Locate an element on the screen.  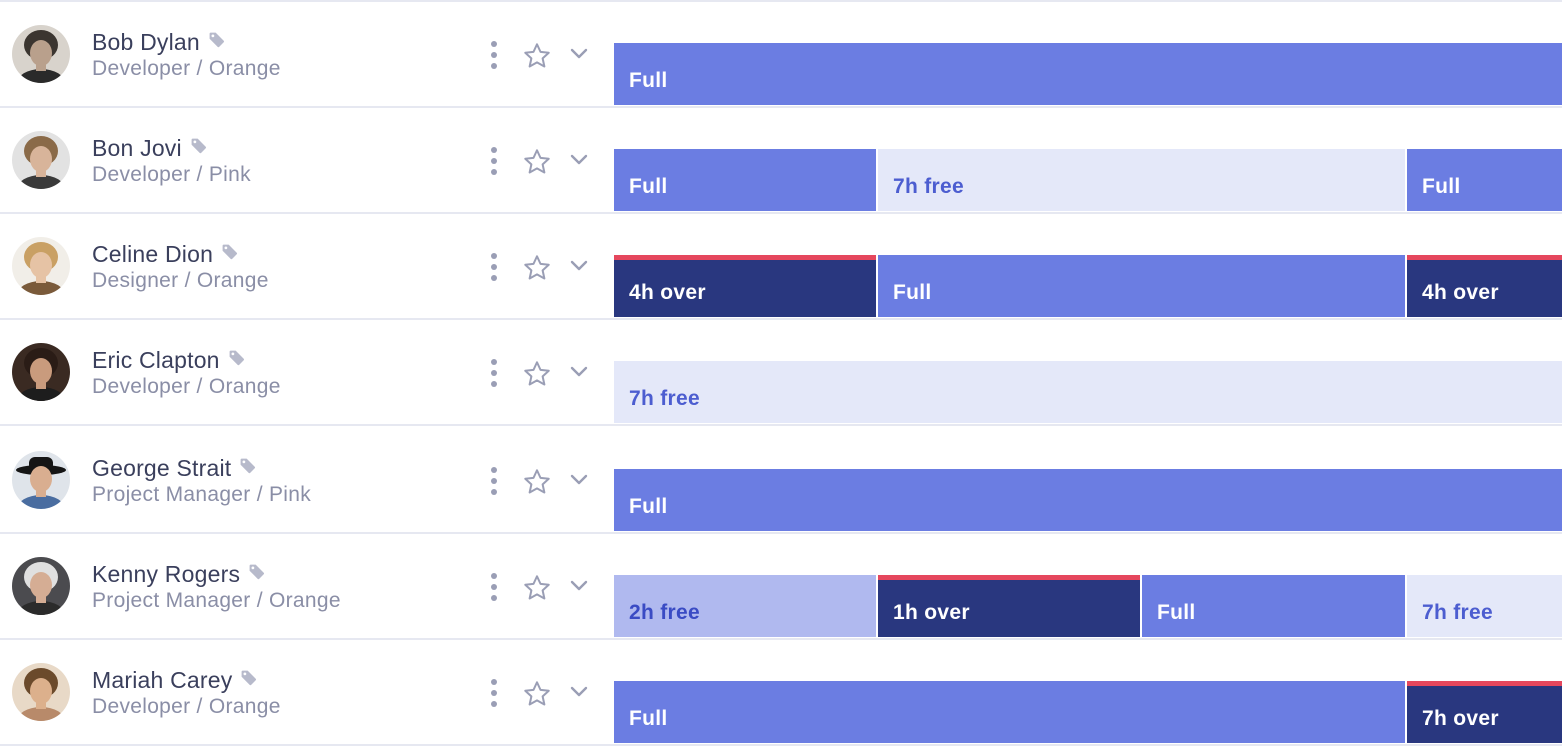
person-name-text: Bob Dylan is located at coordinates (146, 42).